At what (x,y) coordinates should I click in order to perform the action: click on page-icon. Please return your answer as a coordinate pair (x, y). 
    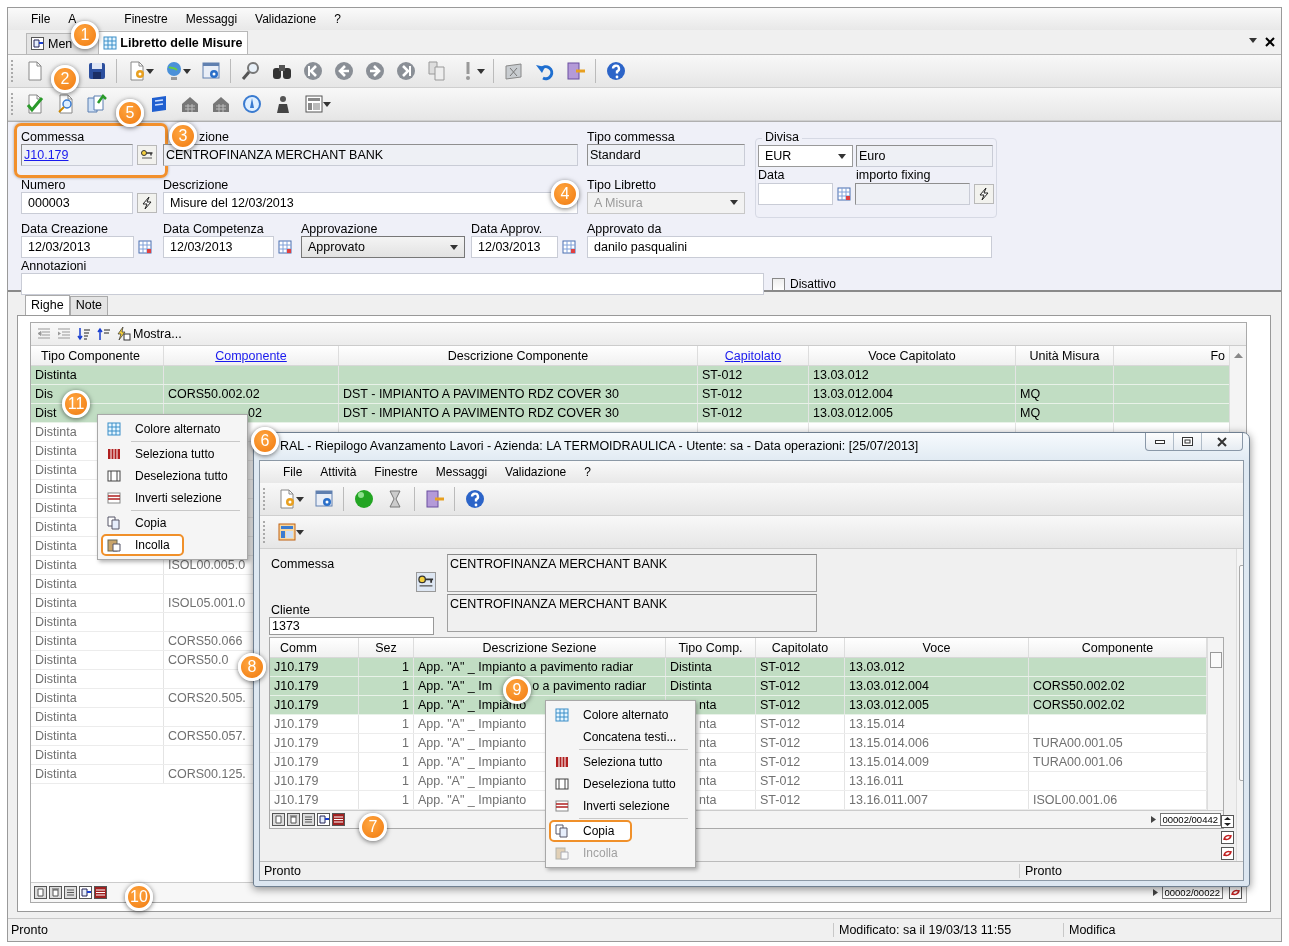
    Looking at the image, I should click on (279, 819).